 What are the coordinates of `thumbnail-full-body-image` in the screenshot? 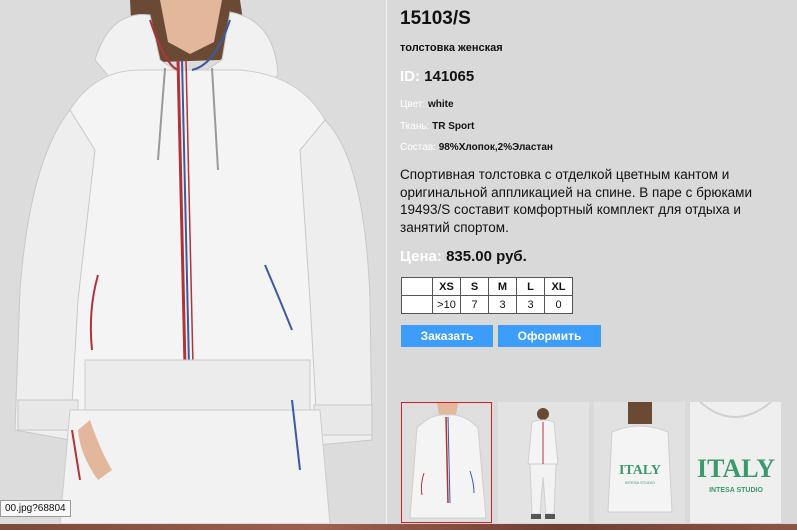 It's located at (543, 462).